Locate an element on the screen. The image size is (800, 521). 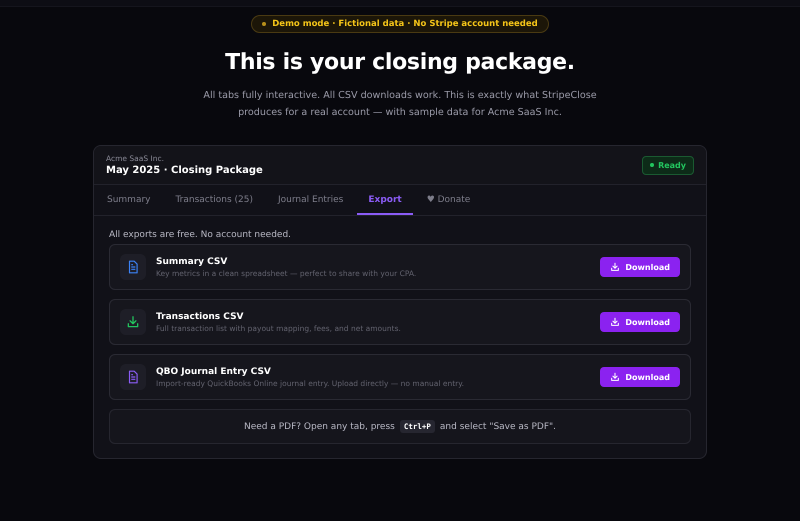
demo-mode-badge: Demo mode · Fictional data · No Stripe account needed is located at coordinates (400, 24).